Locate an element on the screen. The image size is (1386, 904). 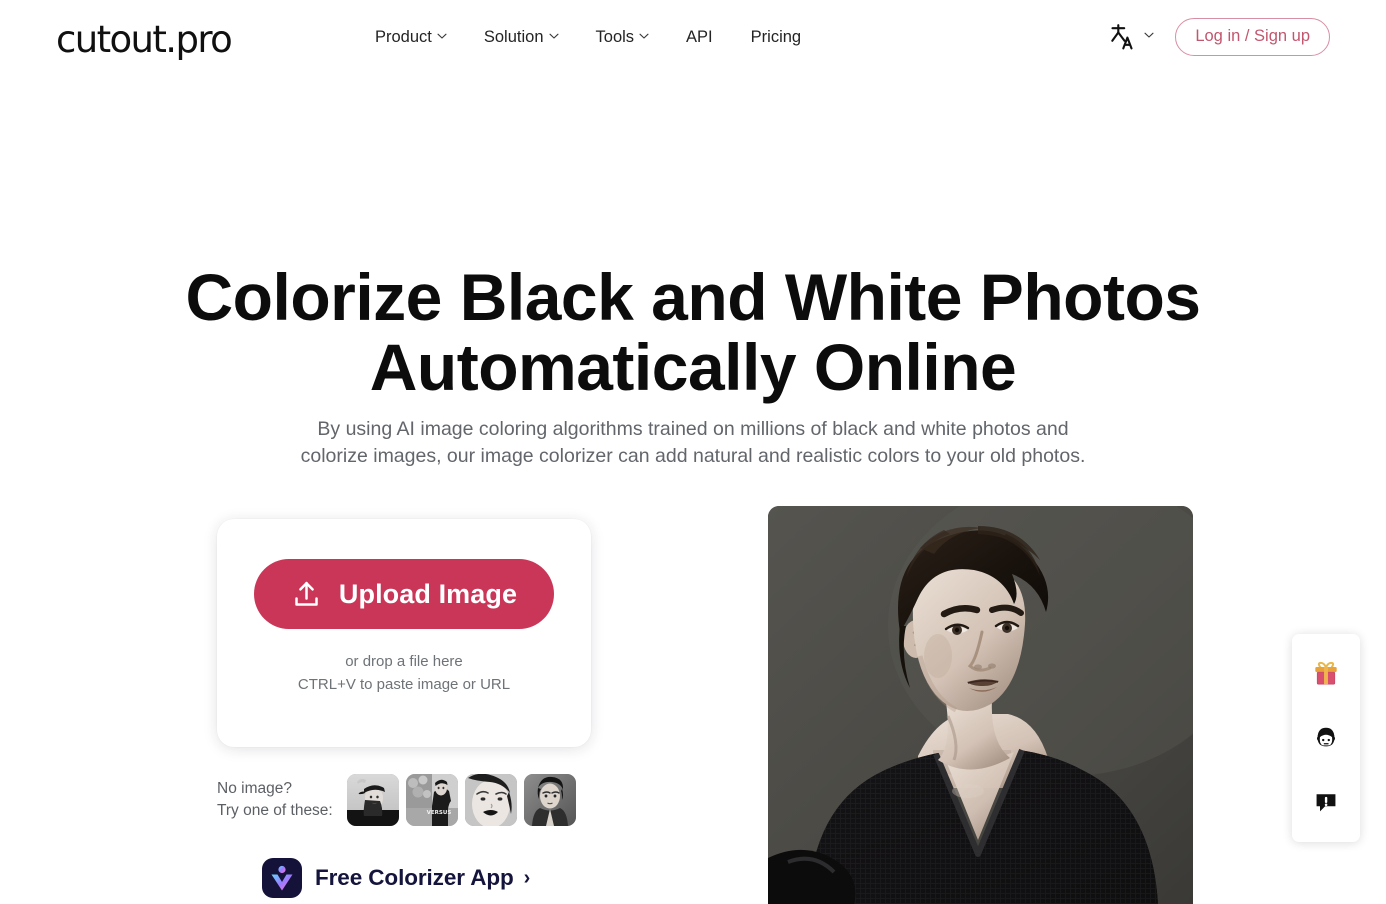
upload-image-label: Upload Image is located at coordinates (428, 593).